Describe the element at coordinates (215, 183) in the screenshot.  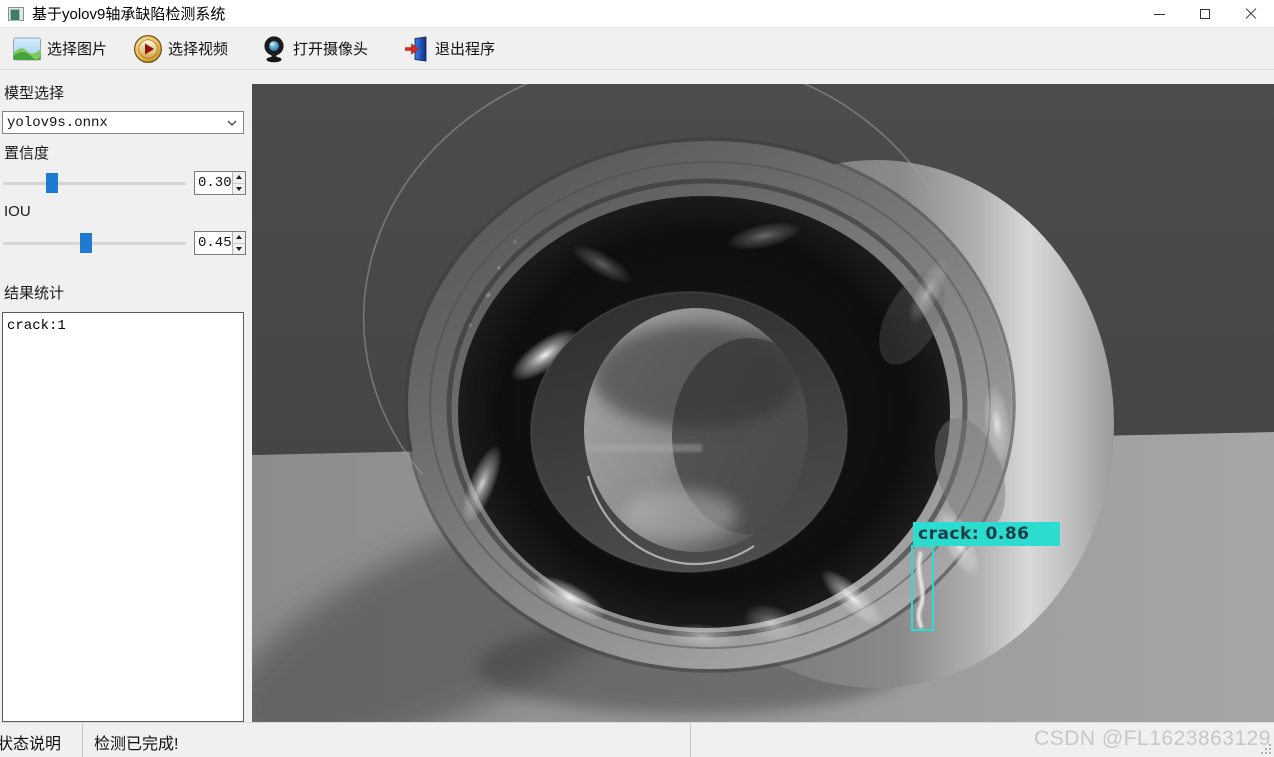
I see `confidence-value: 0.30` at that location.